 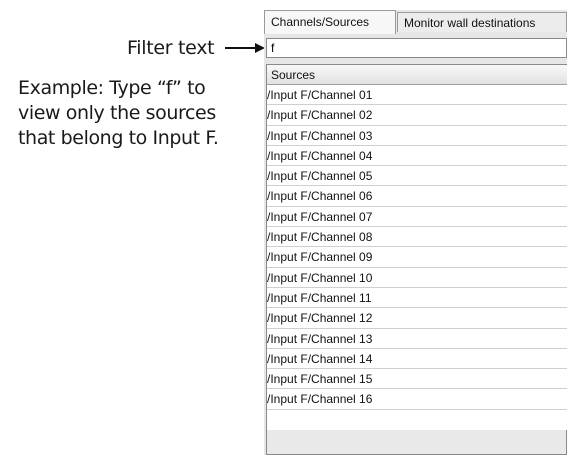 I want to click on filter-text-label: Filter text, so click(x=171, y=48).